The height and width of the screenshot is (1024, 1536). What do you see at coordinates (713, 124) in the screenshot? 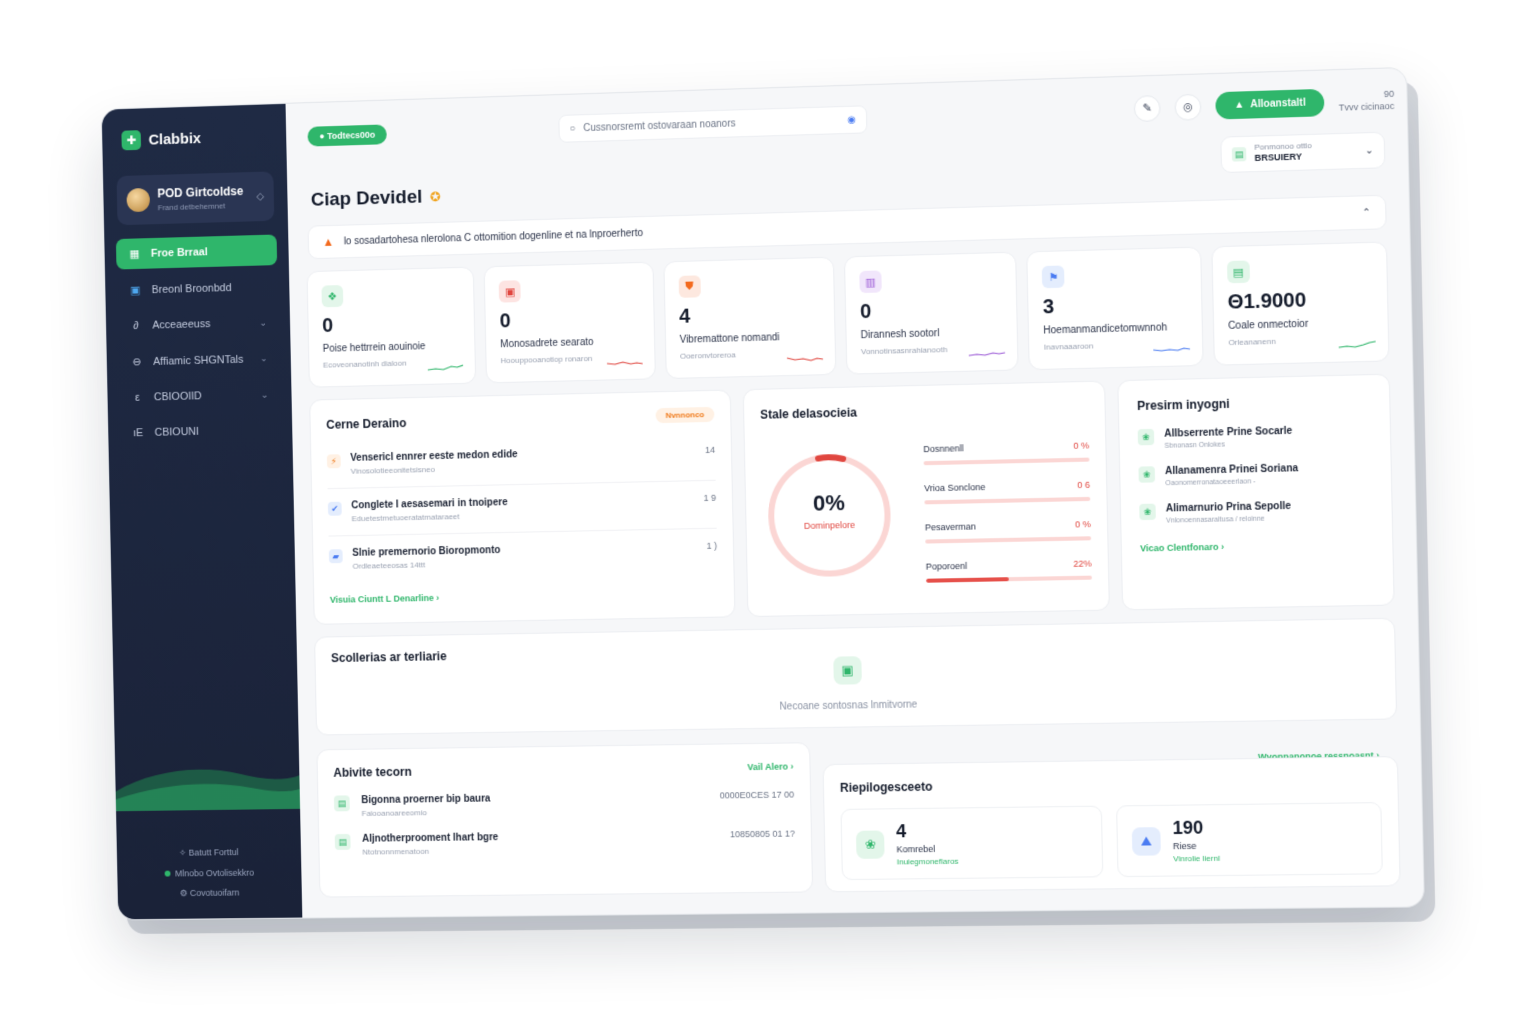
I see `search-input: ○ Cussnorsremt ostovaraan noanors ◉` at bounding box center [713, 124].